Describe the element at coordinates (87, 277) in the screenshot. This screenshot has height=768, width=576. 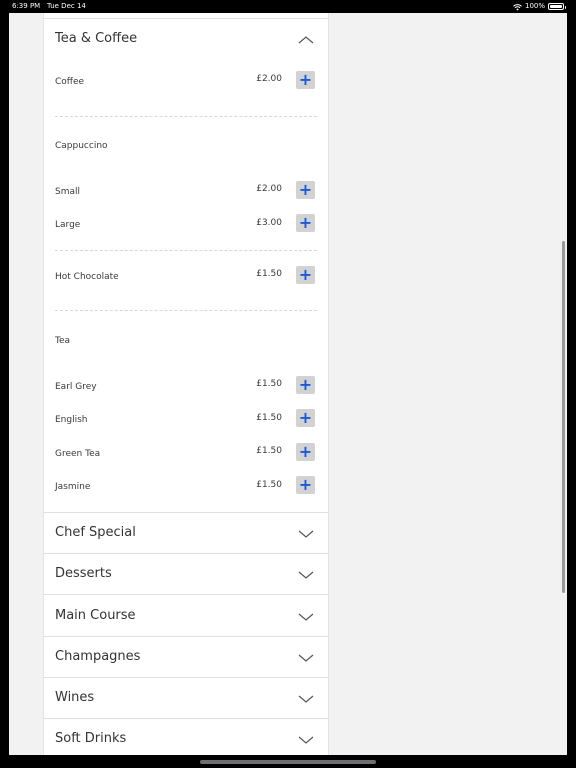
I see `menu-item-name: Hot Chocolate` at that location.